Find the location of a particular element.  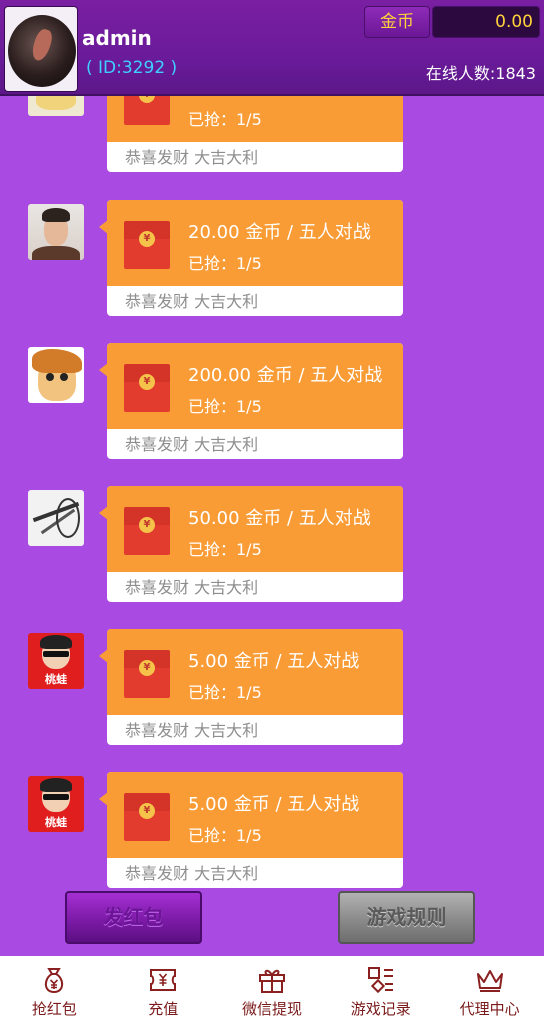

nav-recharge: 充值 is located at coordinates (163, 990).